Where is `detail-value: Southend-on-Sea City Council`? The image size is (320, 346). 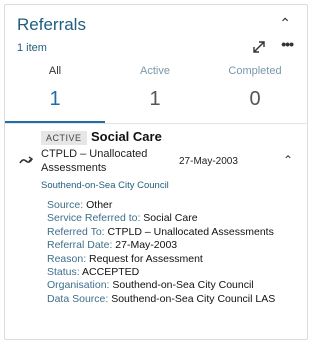 detail-value: Southend-on-Sea City Council is located at coordinates (183, 285).